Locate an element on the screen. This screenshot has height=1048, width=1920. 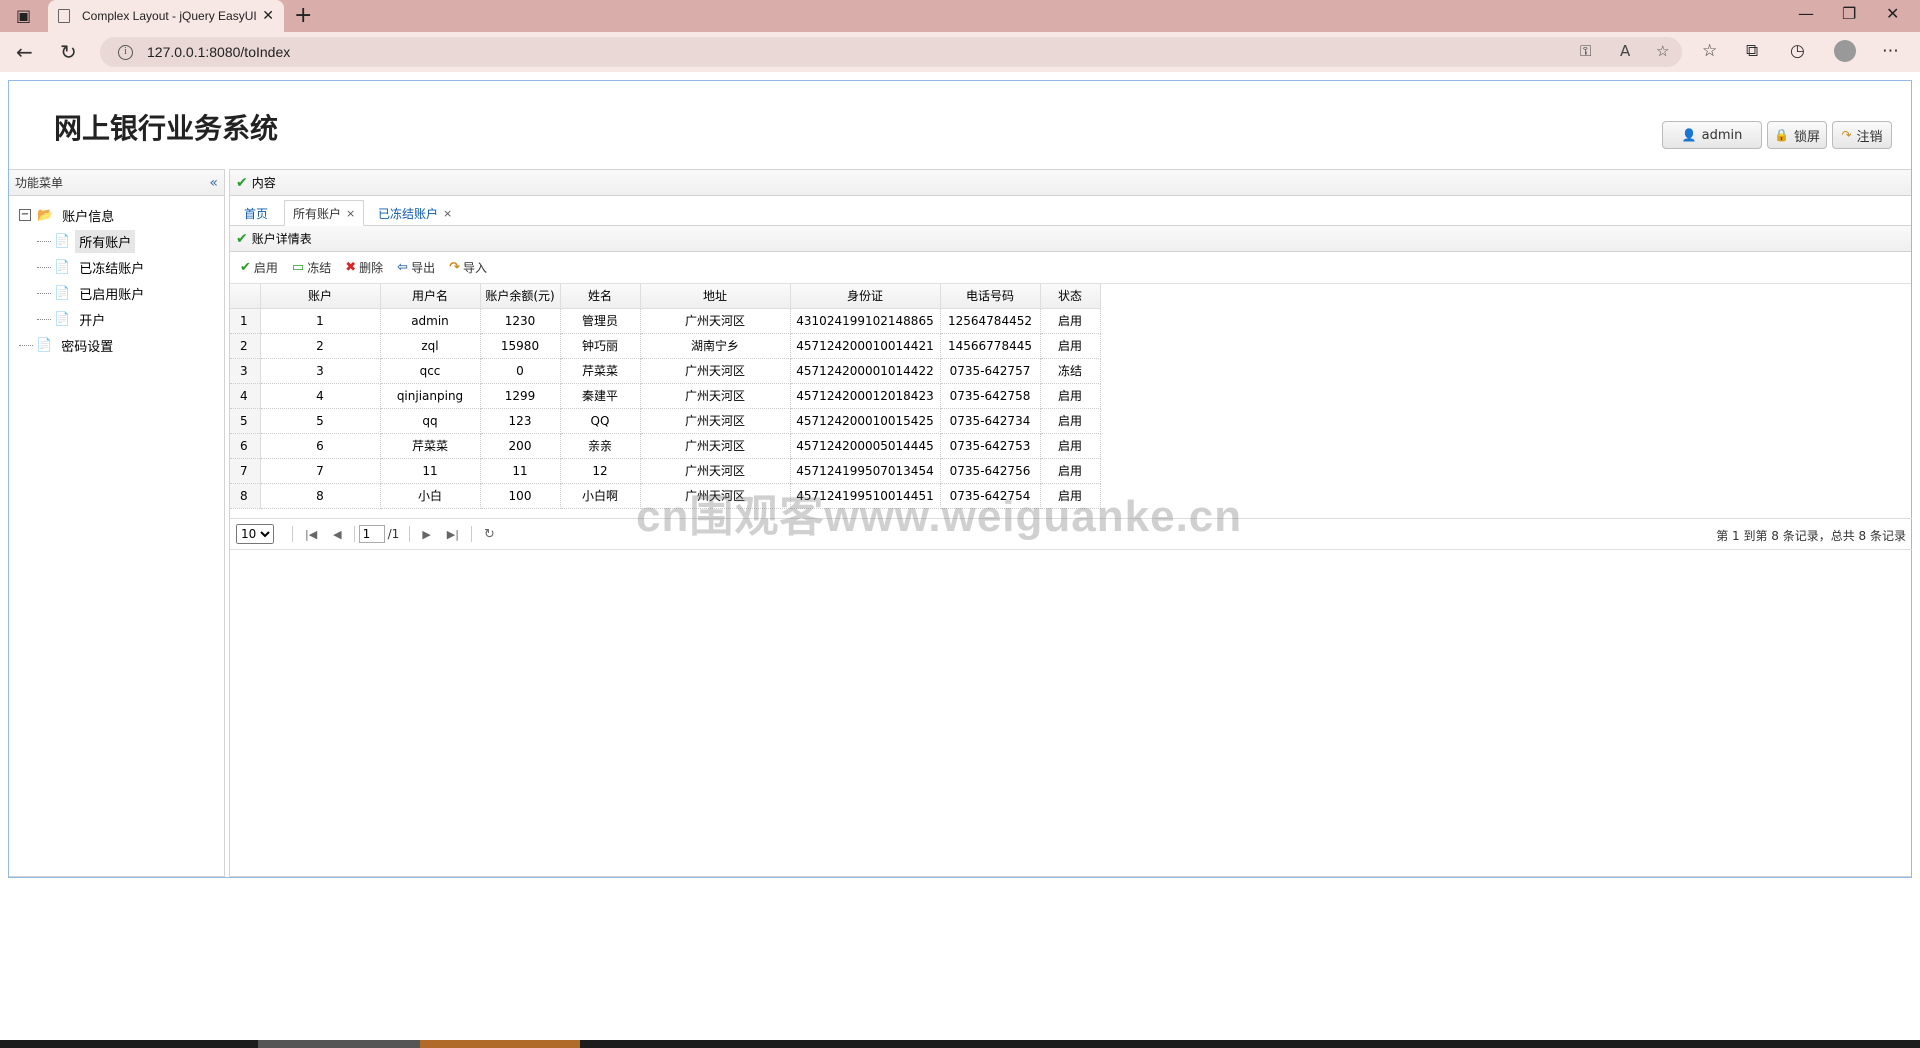
tree-node-frozen-accounts: 📄 已冻结账户 is located at coordinates (116, 267).